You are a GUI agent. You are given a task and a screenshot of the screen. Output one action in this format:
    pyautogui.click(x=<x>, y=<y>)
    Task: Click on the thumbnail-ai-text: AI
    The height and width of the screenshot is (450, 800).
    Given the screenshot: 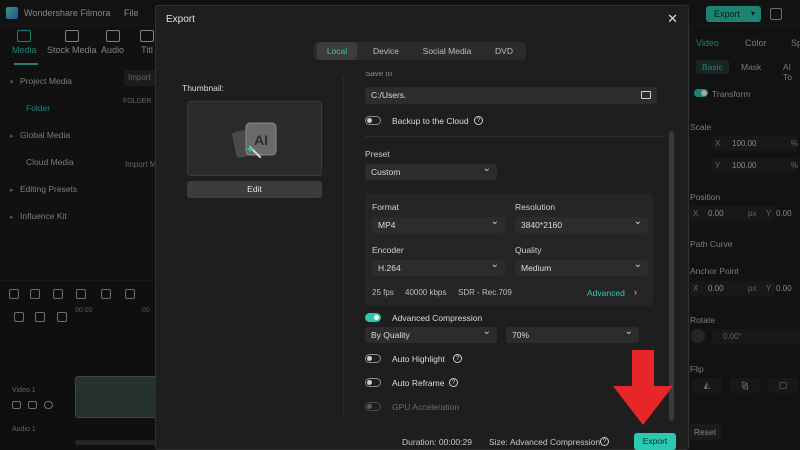 What is the action you would take?
    pyautogui.click(x=261, y=140)
    